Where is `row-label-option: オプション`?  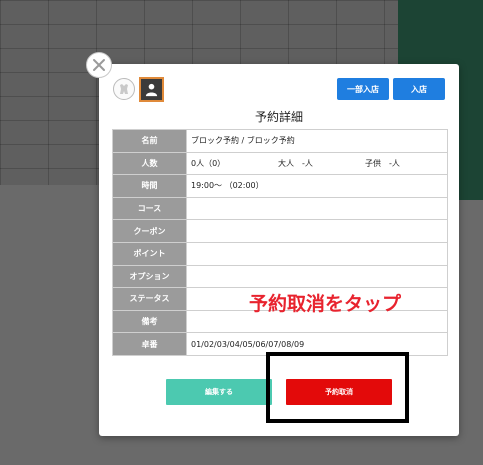 row-label-option: オプション is located at coordinates (149, 276).